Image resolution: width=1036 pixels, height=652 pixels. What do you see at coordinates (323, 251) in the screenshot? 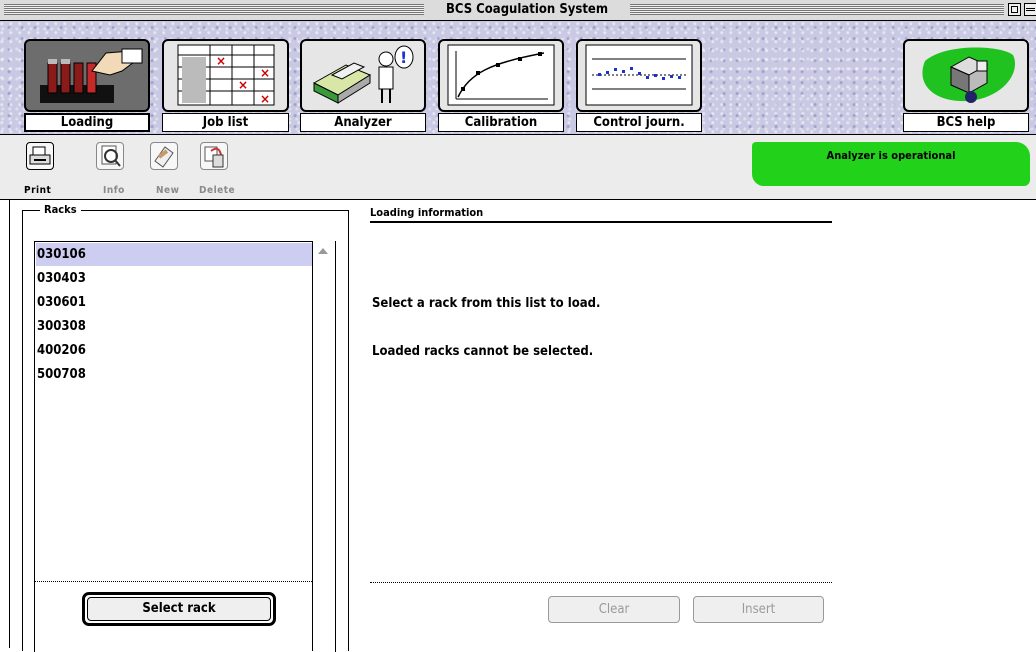
I see `scroll-up-arrow-icon` at bounding box center [323, 251].